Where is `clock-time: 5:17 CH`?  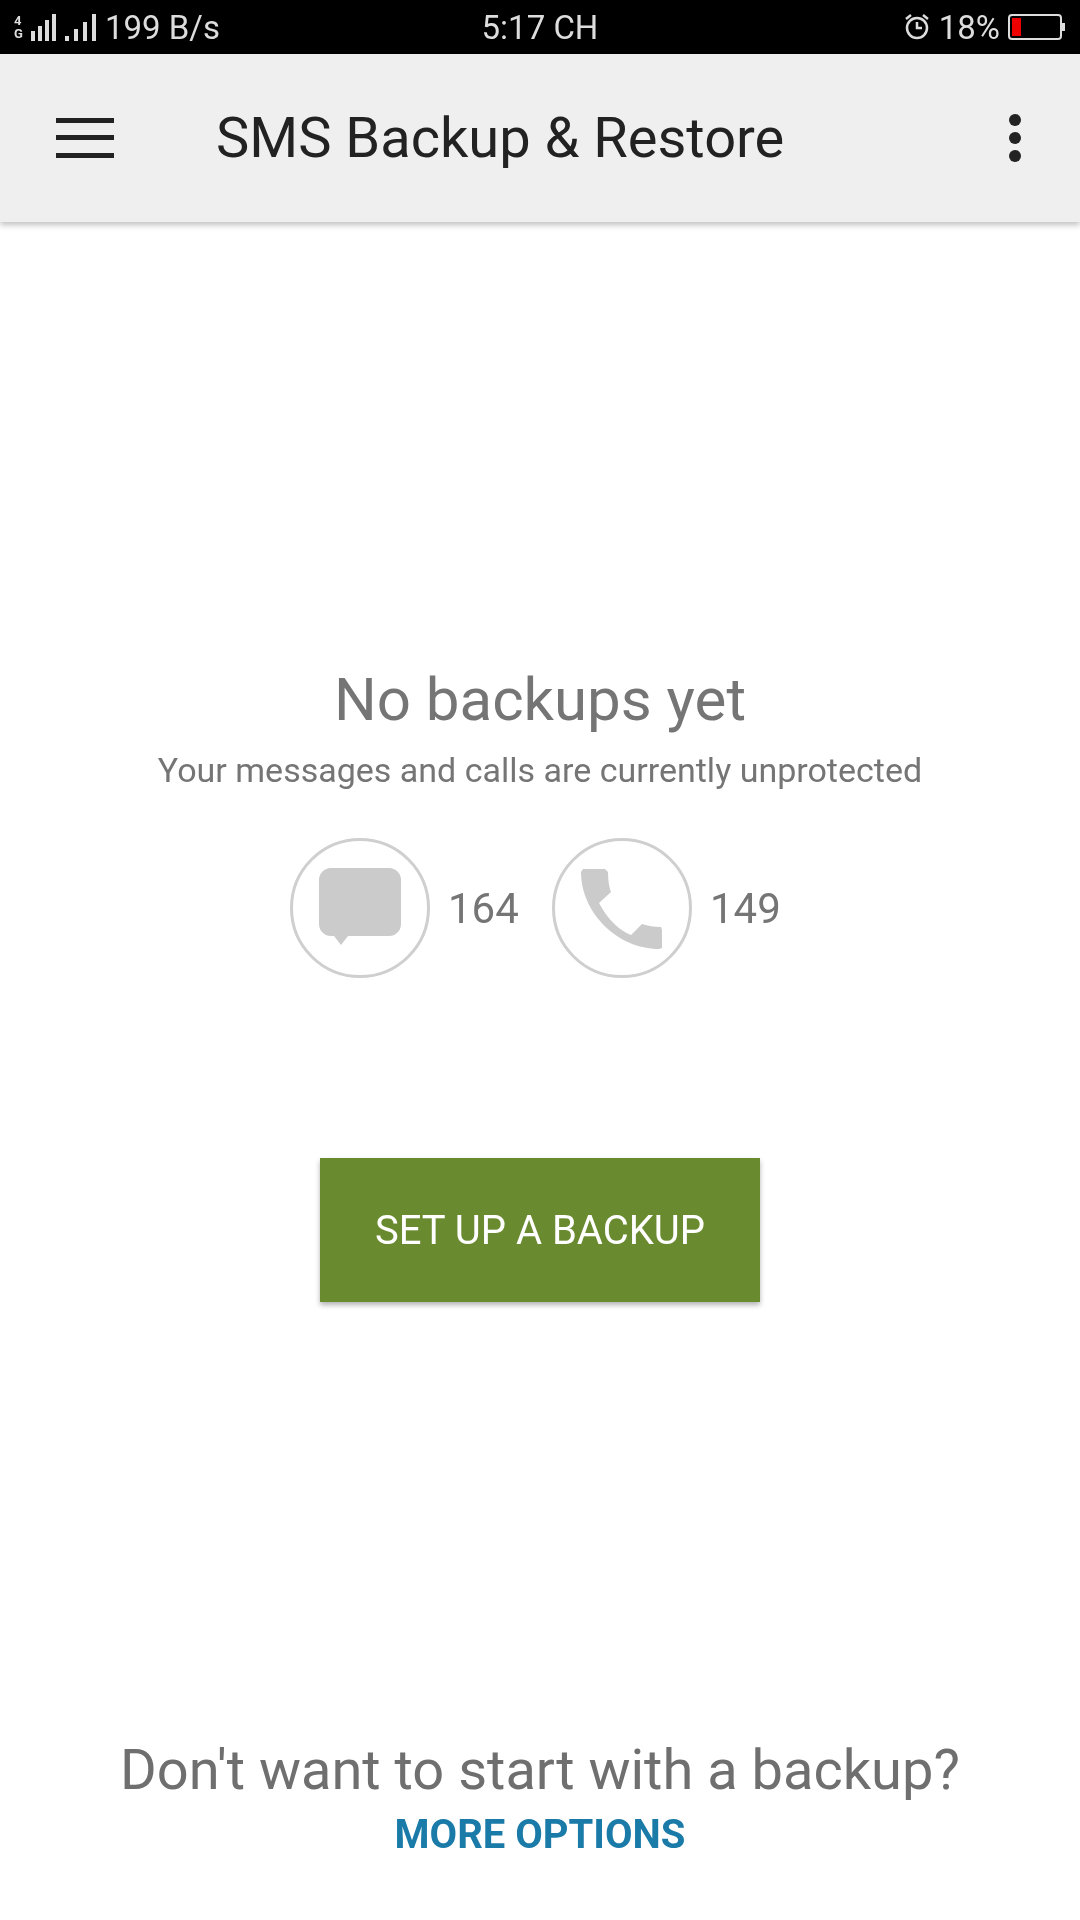 clock-time: 5:17 CH is located at coordinates (540, 27).